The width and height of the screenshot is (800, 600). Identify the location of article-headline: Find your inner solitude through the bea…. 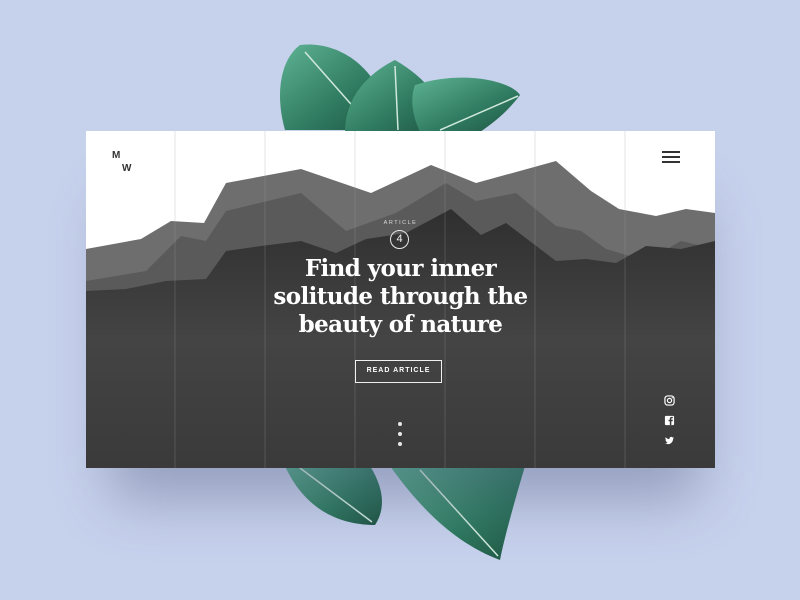
(400, 297).